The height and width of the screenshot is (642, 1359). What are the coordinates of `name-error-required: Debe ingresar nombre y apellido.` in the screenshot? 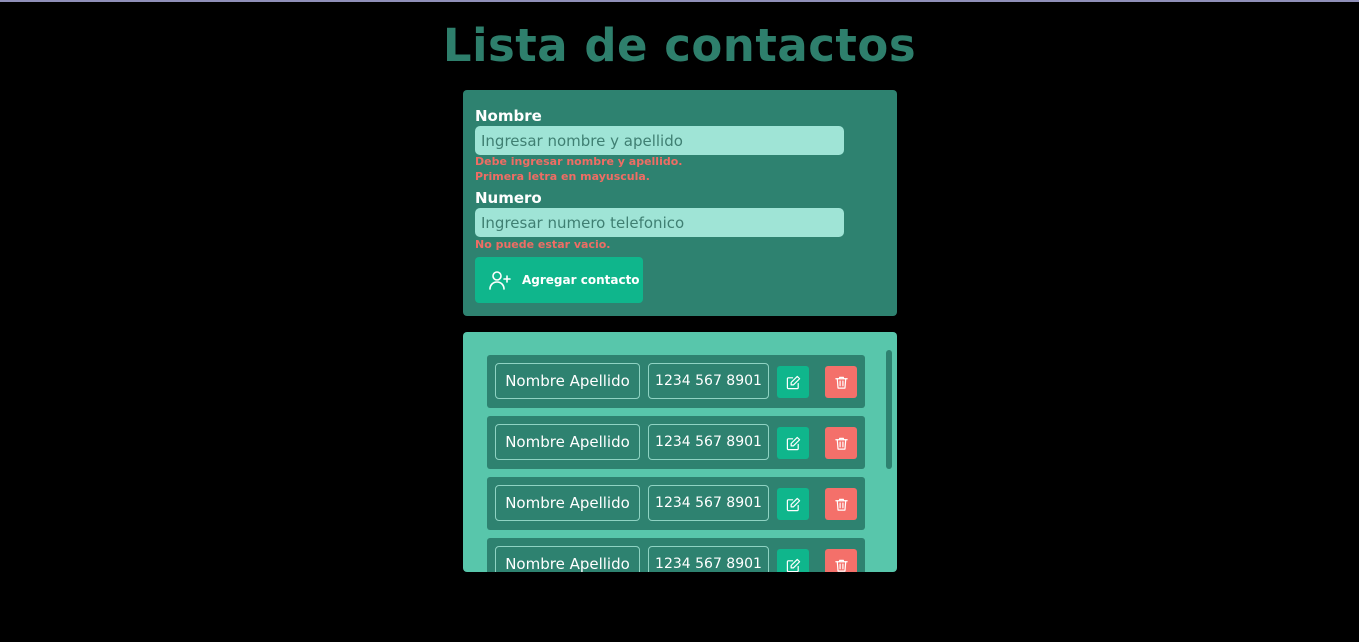 It's located at (579, 161).